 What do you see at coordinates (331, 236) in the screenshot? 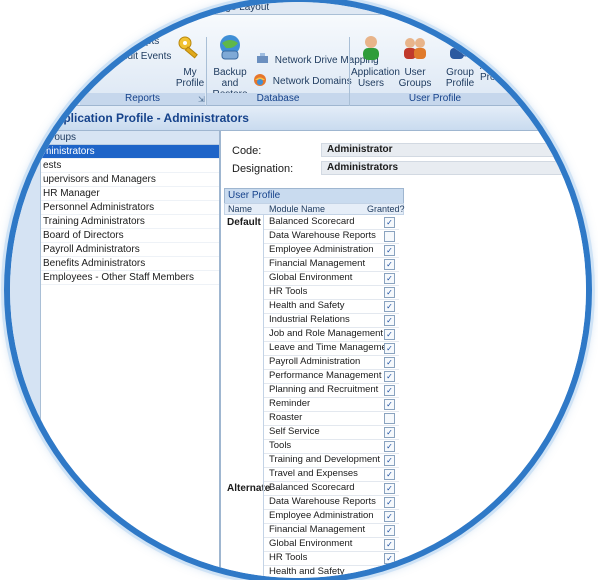
I see `row-module-name: Data Warehouse Reports` at bounding box center [331, 236].